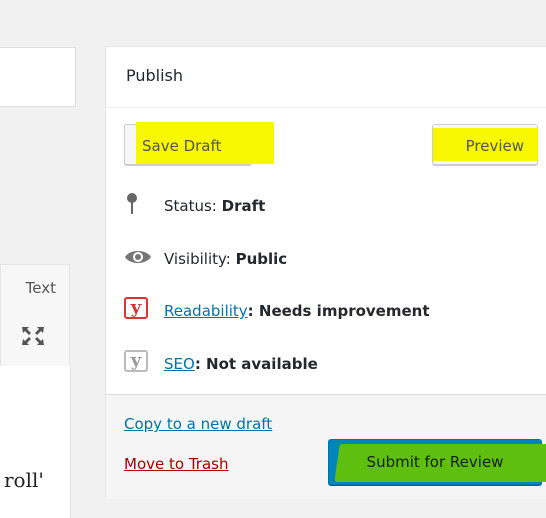  Describe the element at coordinates (494, 146) in the screenshot. I see `preview-label: Preview` at that location.